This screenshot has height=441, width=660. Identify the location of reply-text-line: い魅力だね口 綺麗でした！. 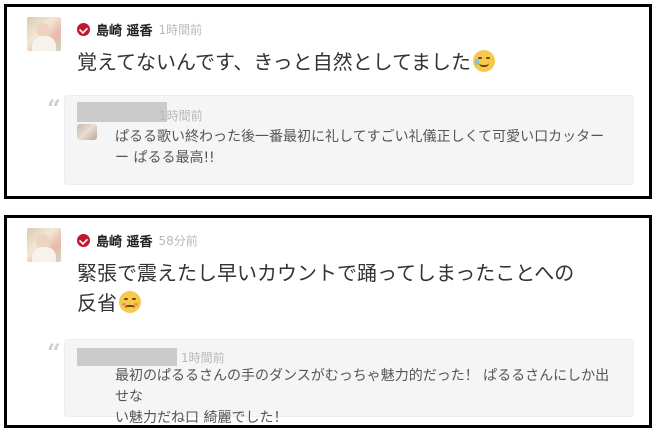
(201, 418).